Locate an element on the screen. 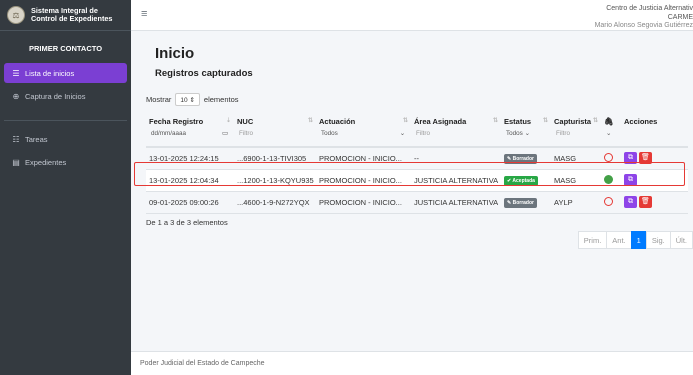 The height and width of the screenshot is (375, 693). sidebar-item-label: Captura de Inicios is located at coordinates (55, 96).